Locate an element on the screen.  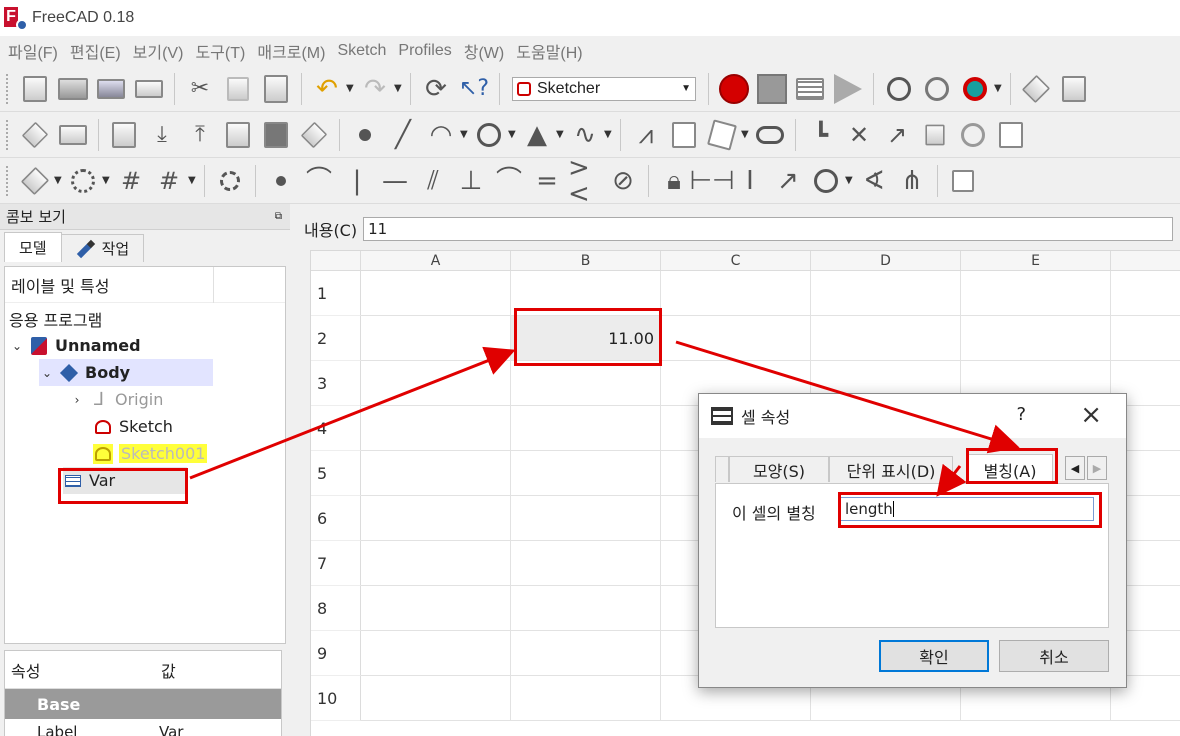
new-sketch-icon is located at coordinates (124, 135).